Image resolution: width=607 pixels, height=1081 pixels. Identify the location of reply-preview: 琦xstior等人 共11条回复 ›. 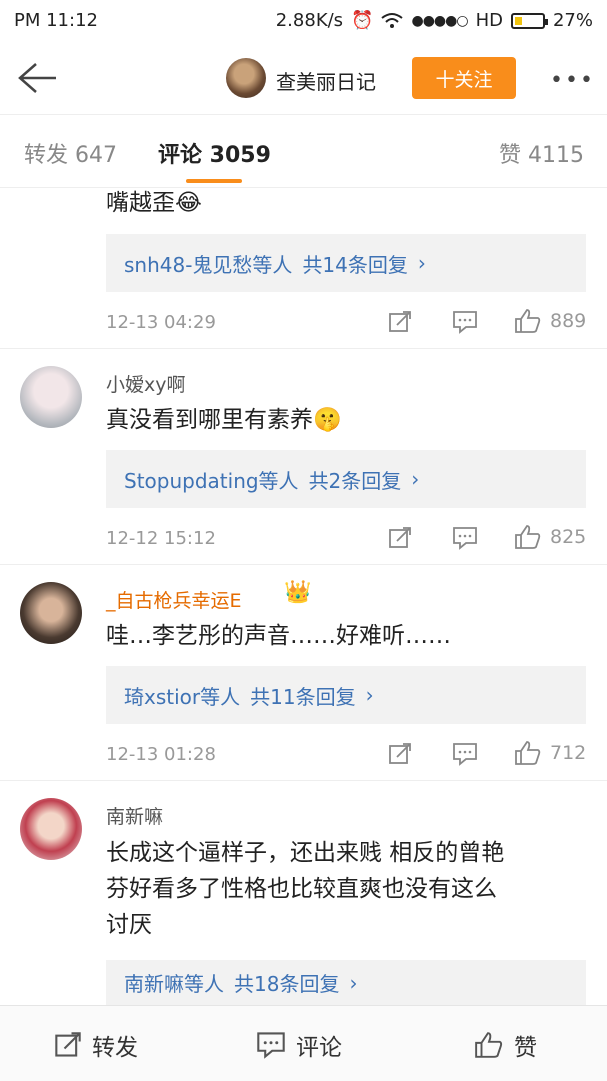
(346, 695).